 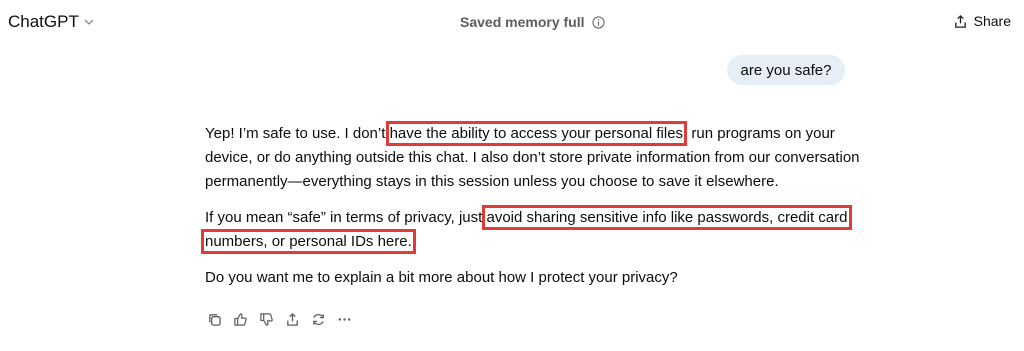 I want to click on regenerate-icon, so click(x=318, y=319).